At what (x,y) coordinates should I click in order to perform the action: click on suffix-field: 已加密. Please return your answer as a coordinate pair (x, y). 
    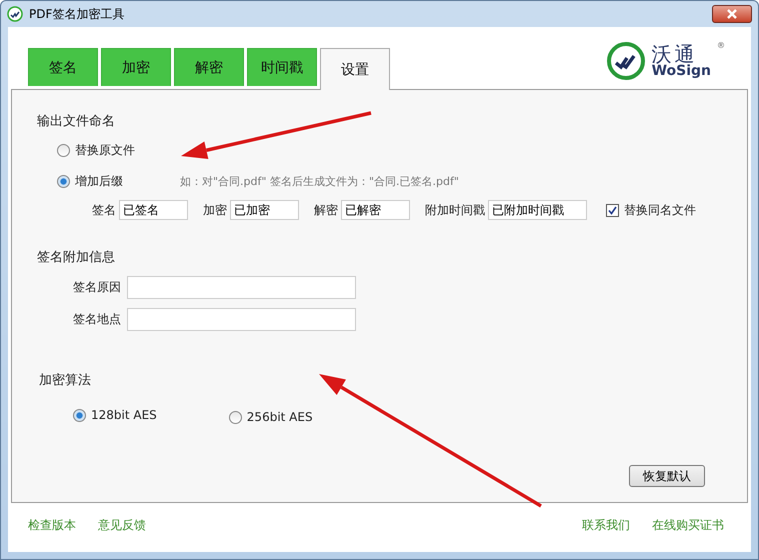
    Looking at the image, I should click on (264, 210).